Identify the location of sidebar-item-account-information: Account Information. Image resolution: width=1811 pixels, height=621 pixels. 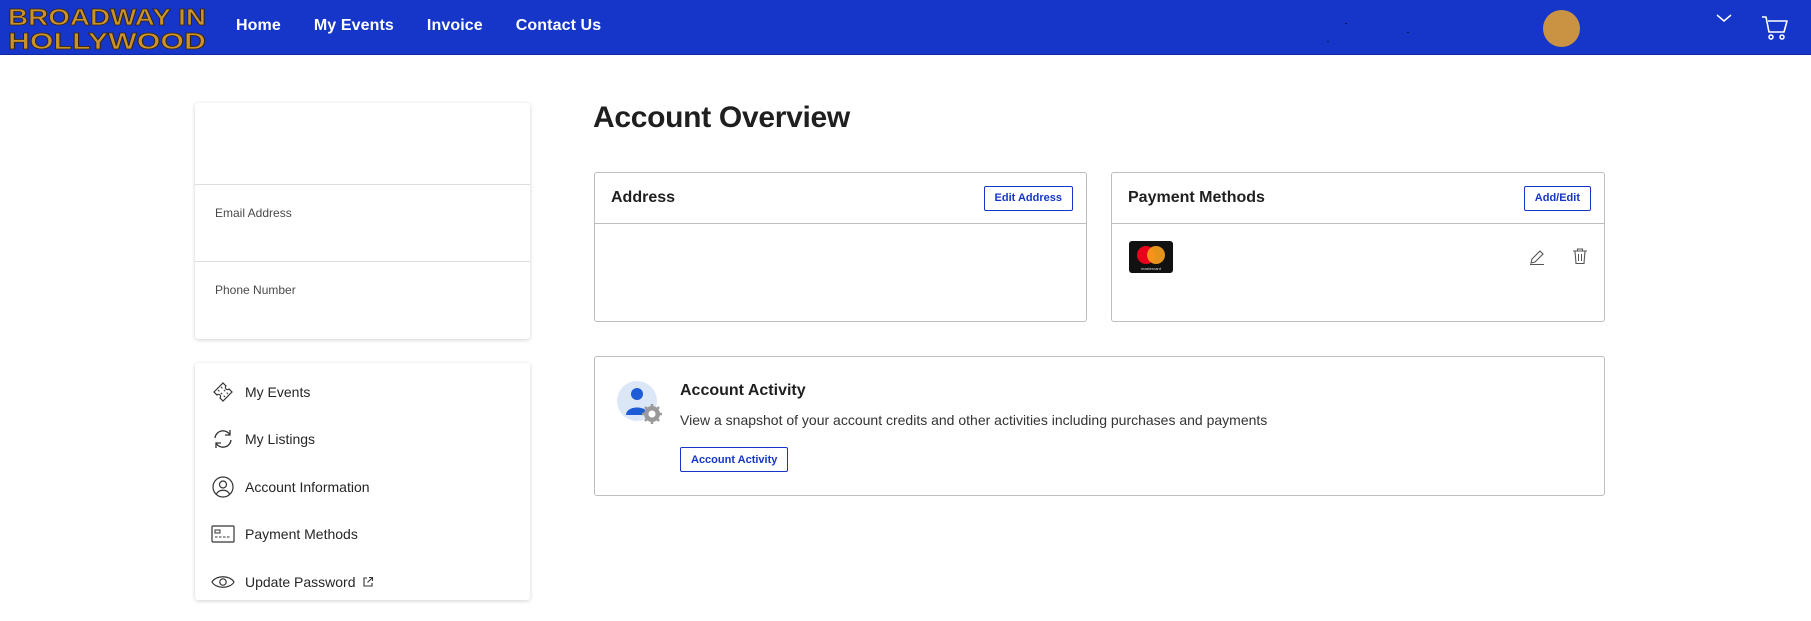
(362, 487).